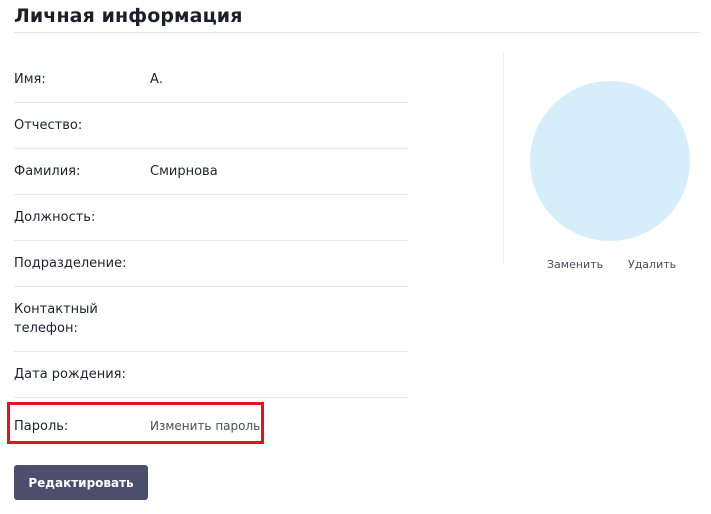  Describe the element at coordinates (41, 426) in the screenshot. I see `password-label: Пароль:` at that location.